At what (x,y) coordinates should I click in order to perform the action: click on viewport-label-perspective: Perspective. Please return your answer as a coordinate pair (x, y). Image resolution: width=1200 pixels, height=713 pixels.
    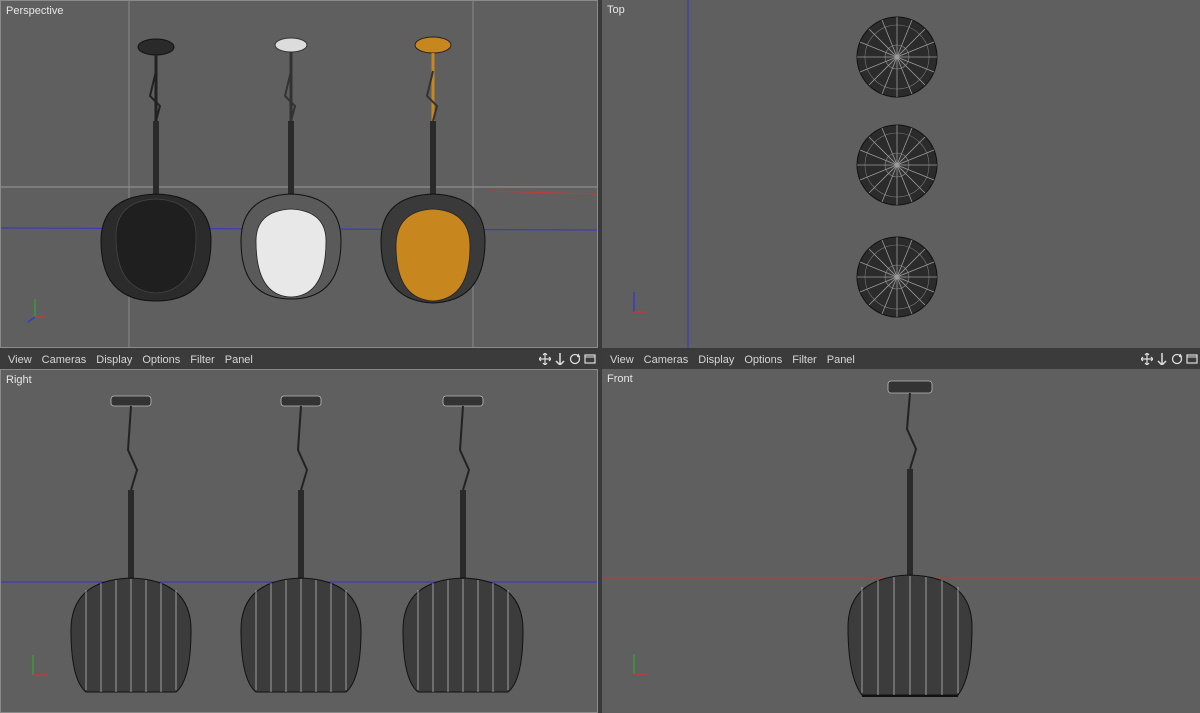
    Looking at the image, I should click on (35, 11).